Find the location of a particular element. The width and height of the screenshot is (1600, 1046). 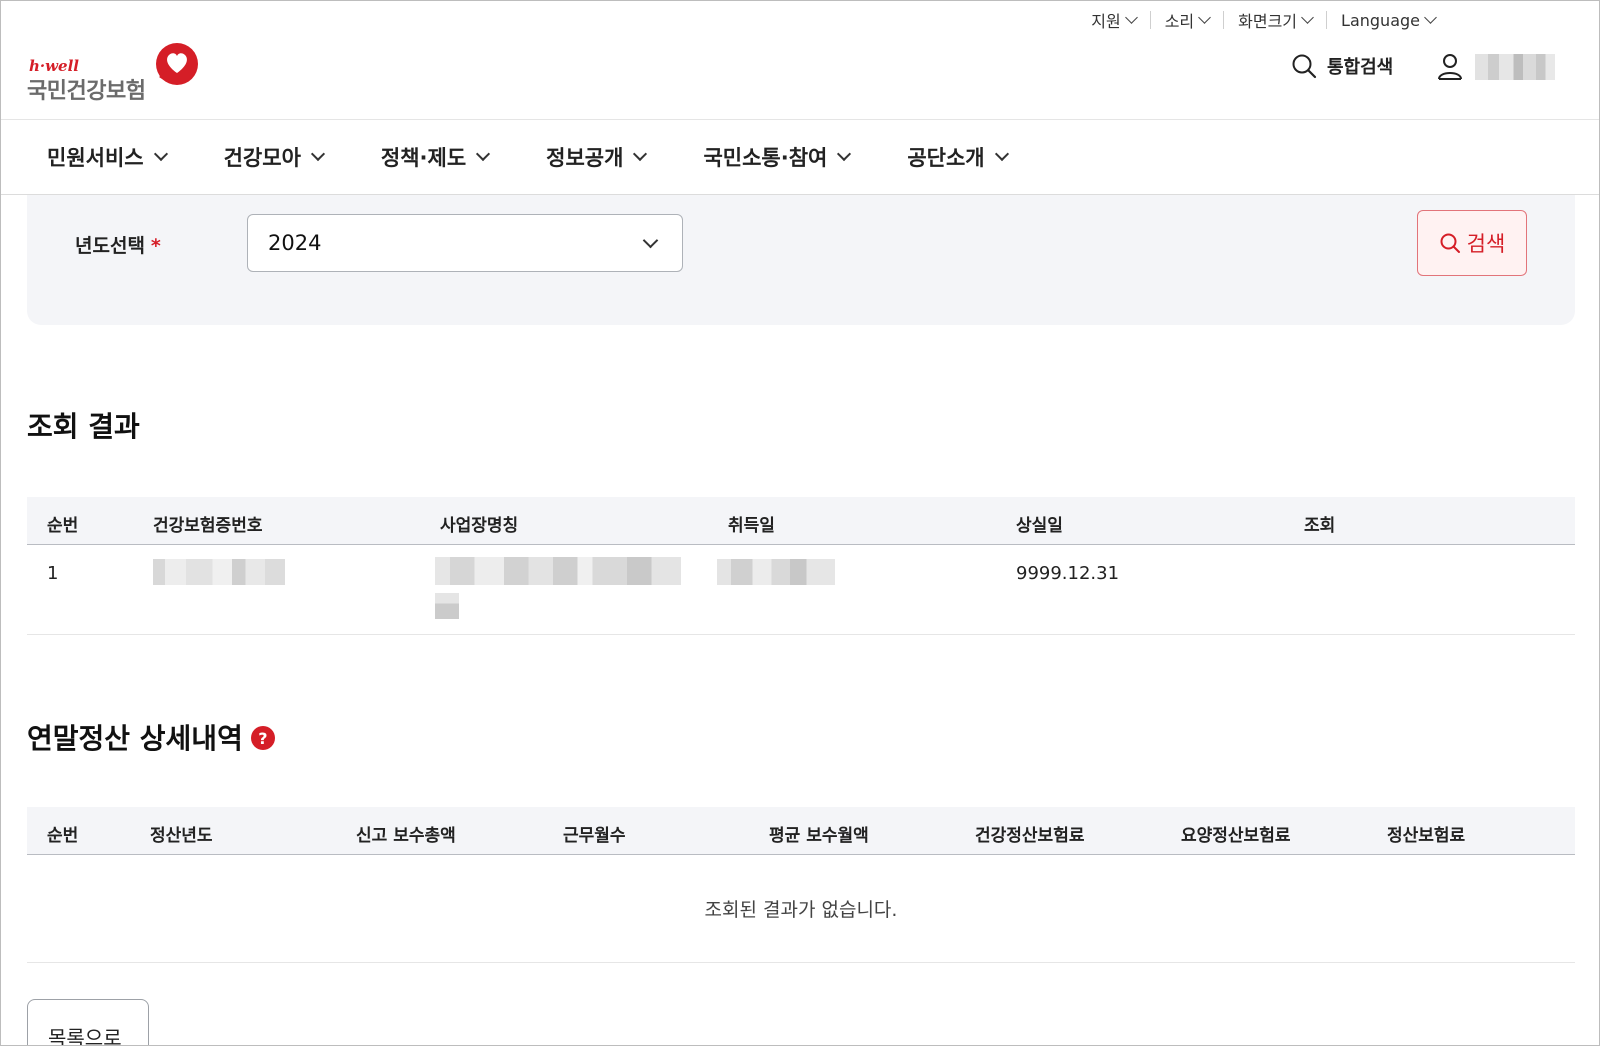

utility-language-menu: Language is located at coordinates (1388, 20).